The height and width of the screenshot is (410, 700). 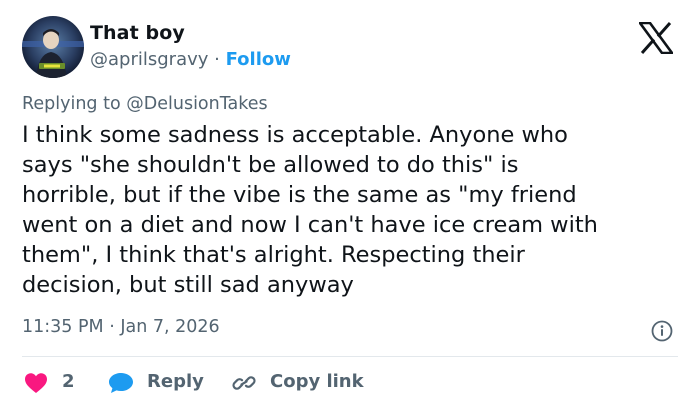 I want to click on follow-button: Follow, so click(x=258, y=59).